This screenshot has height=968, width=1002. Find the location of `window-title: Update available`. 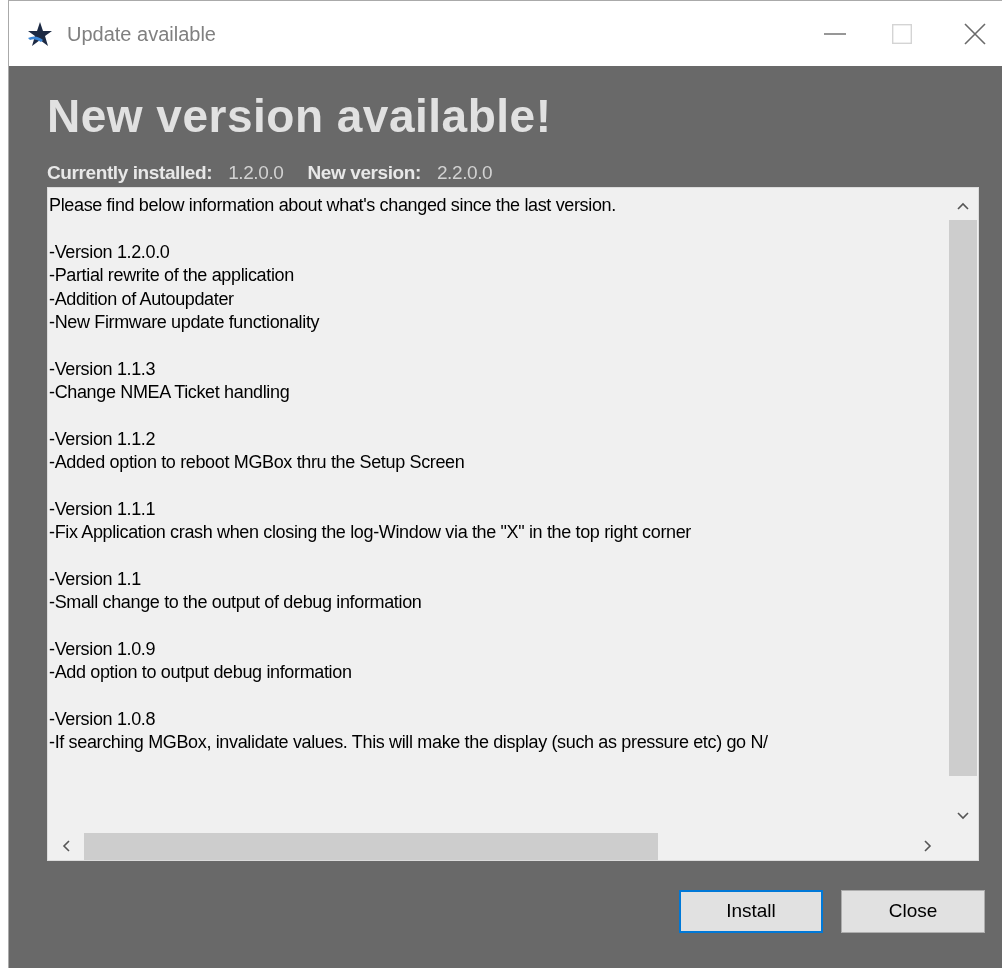

window-title: Update available is located at coordinates (141, 34).